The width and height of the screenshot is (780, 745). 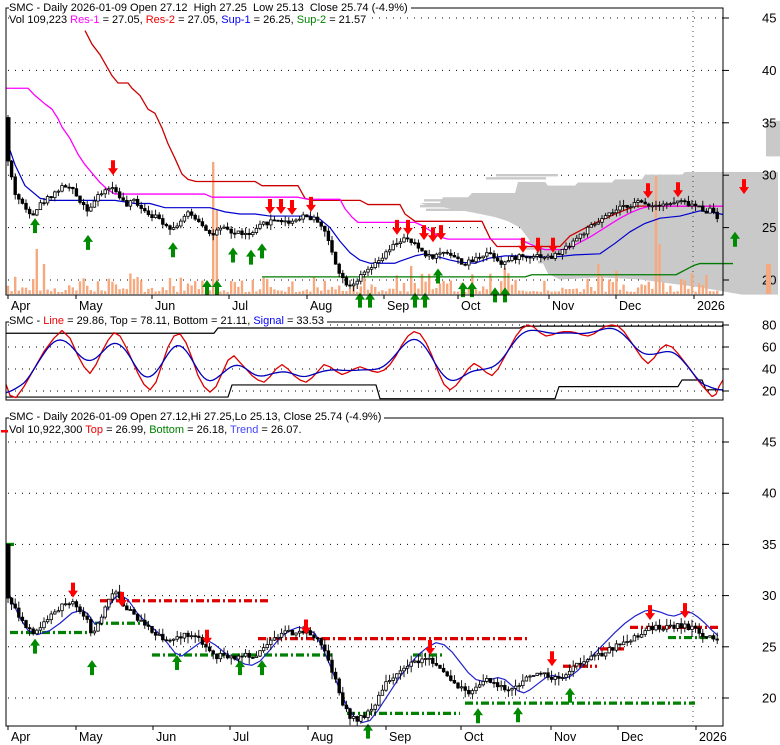 What do you see at coordinates (126, 430) in the screenshot?
I see `header-segment: = 26.99,` at bounding box center [126, 430].